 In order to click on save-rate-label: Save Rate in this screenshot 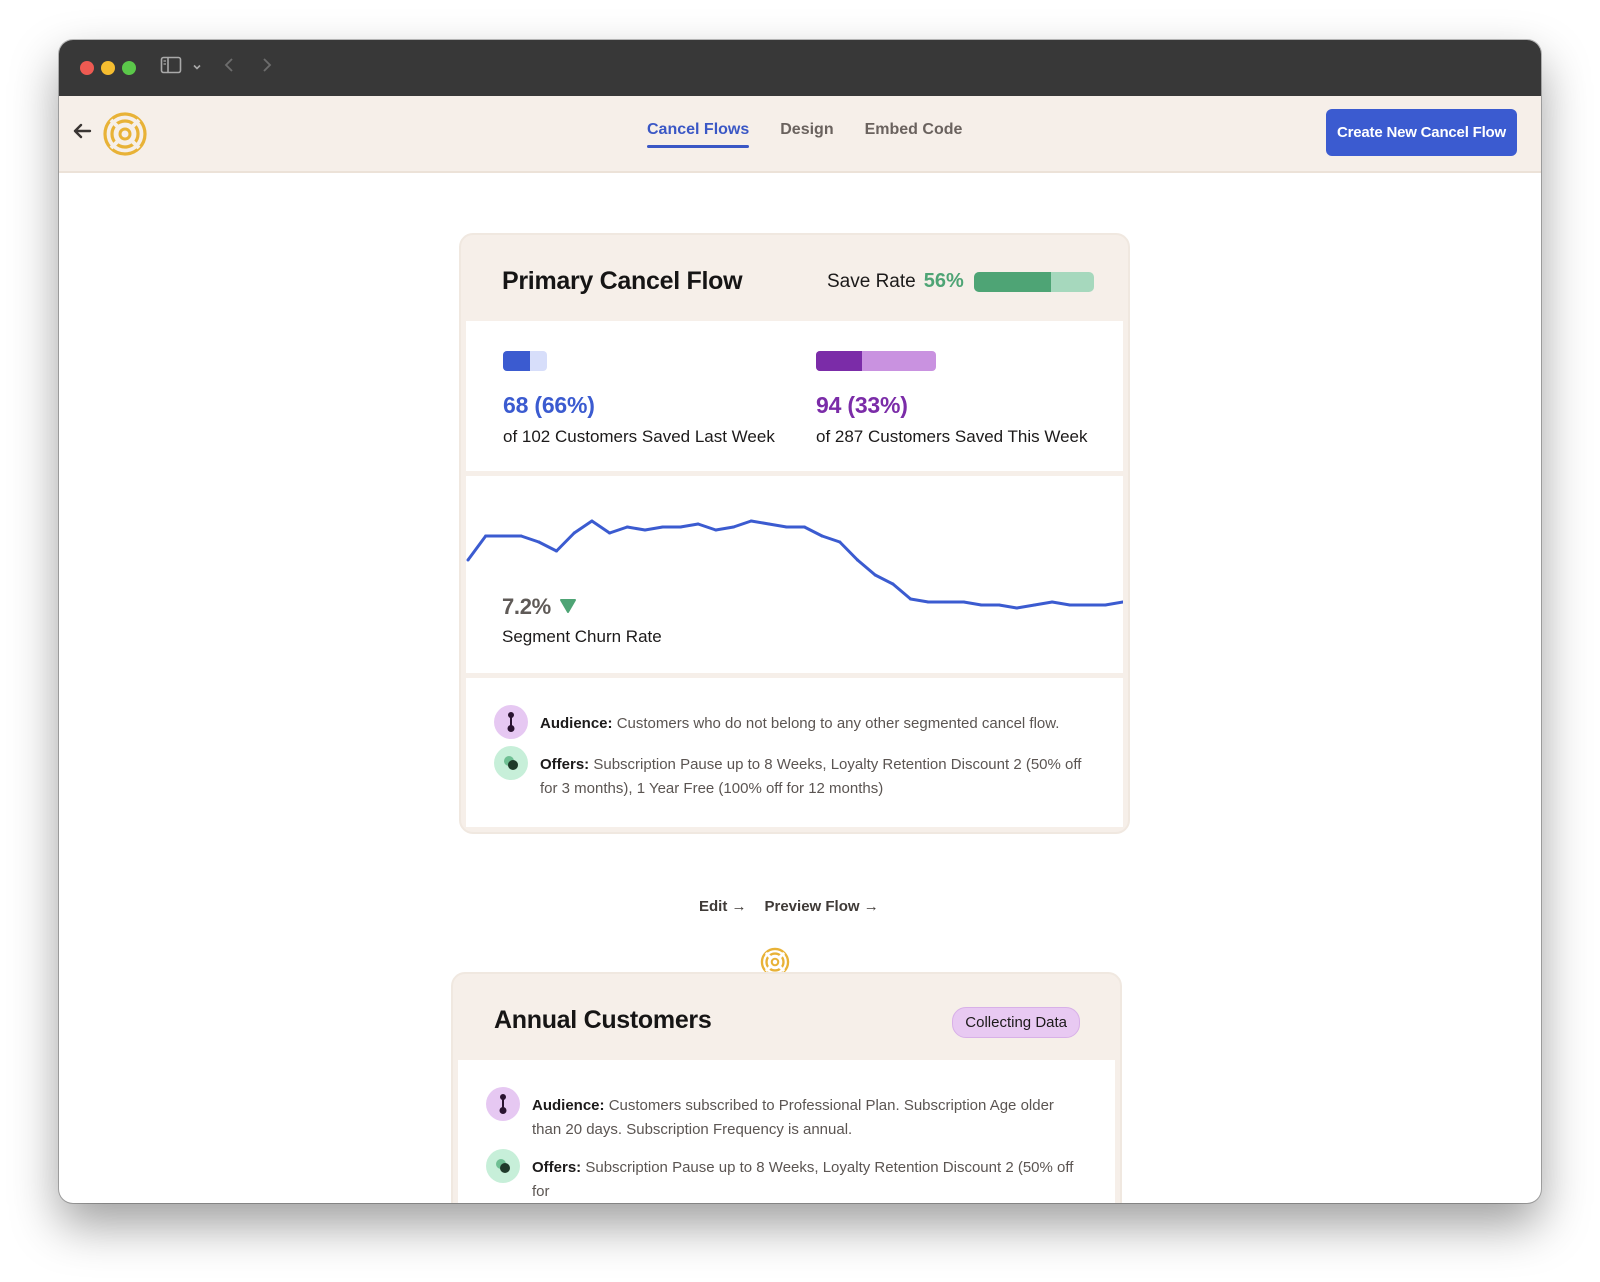, I will do `click(871, 281)`.